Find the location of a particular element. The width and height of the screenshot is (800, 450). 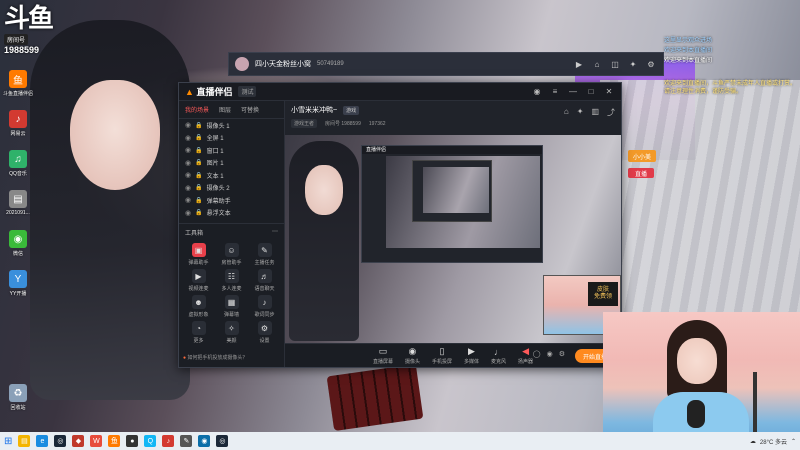

record-icon: ◯ is located at coordinates (537, 354).